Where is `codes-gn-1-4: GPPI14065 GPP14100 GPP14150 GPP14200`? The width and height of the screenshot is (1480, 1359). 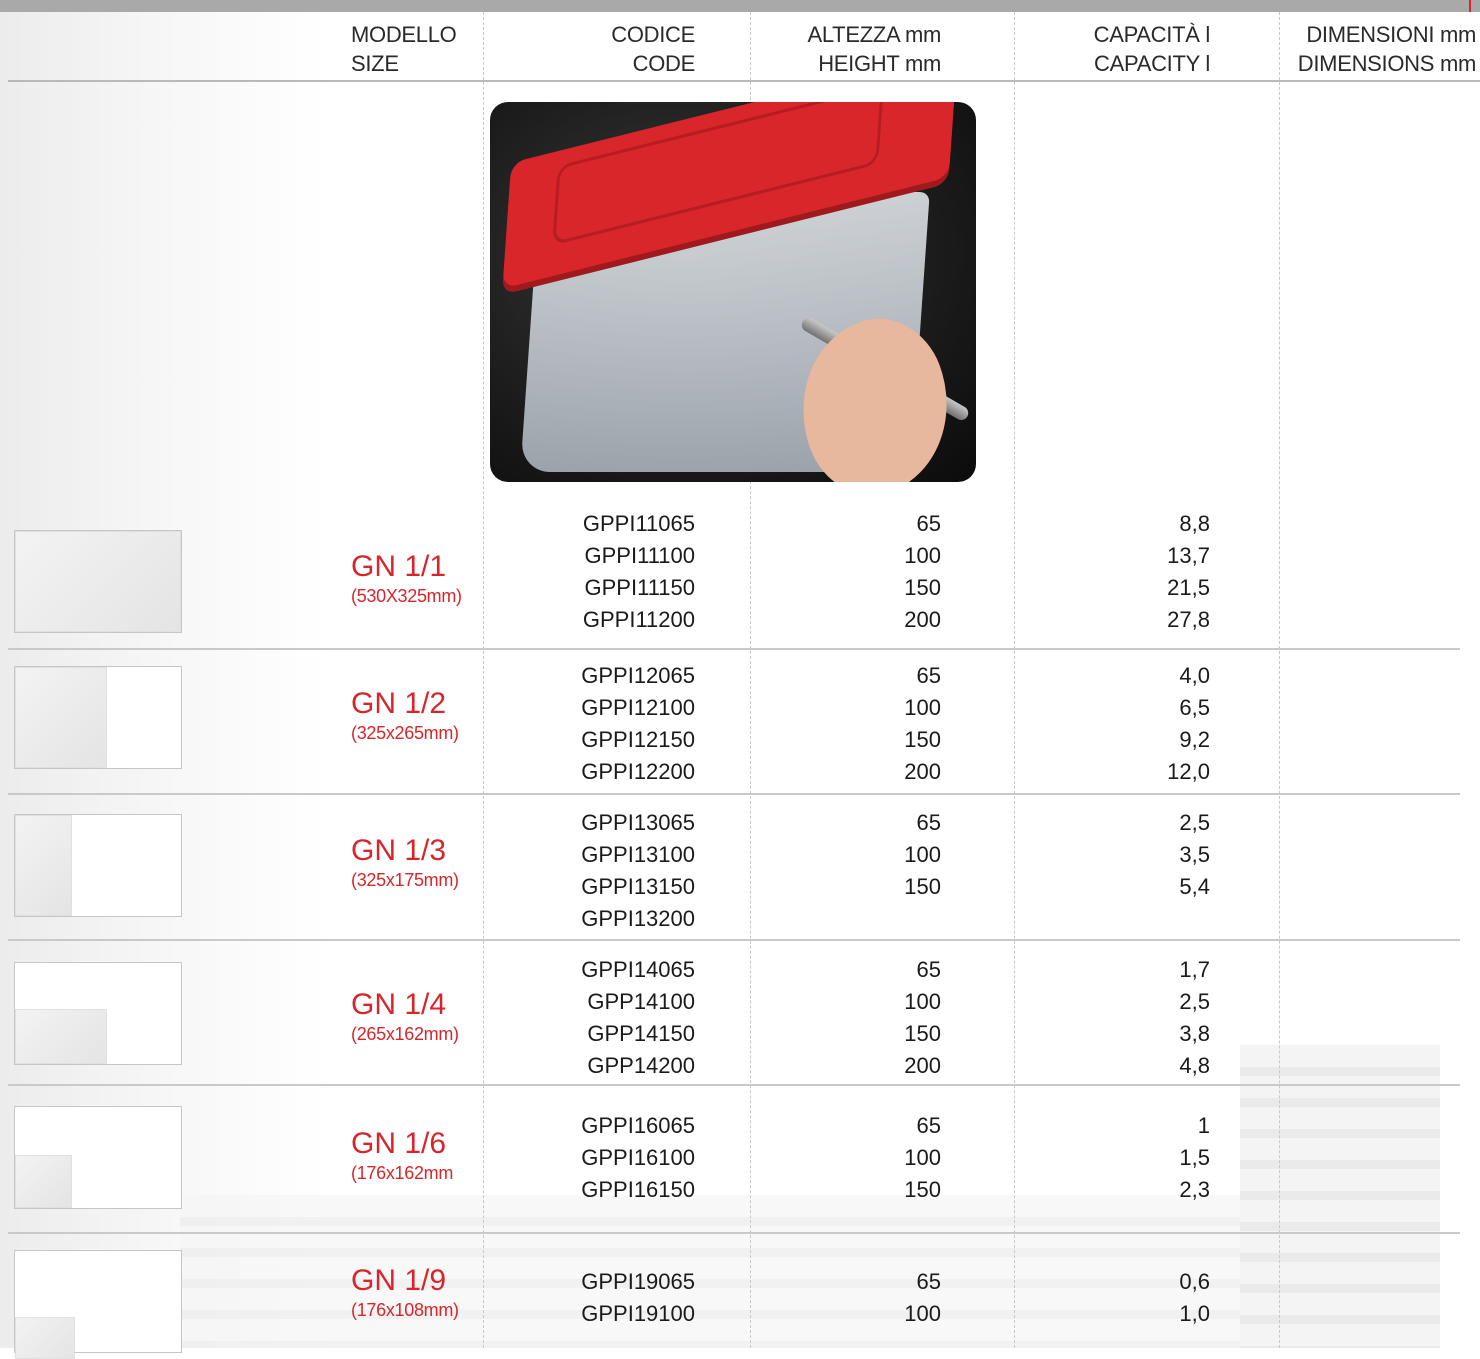
codes-gn-1-4: GPPI14065 GPP14100 GPP14150 GPP14200 is located at coordinates (638, 1017).